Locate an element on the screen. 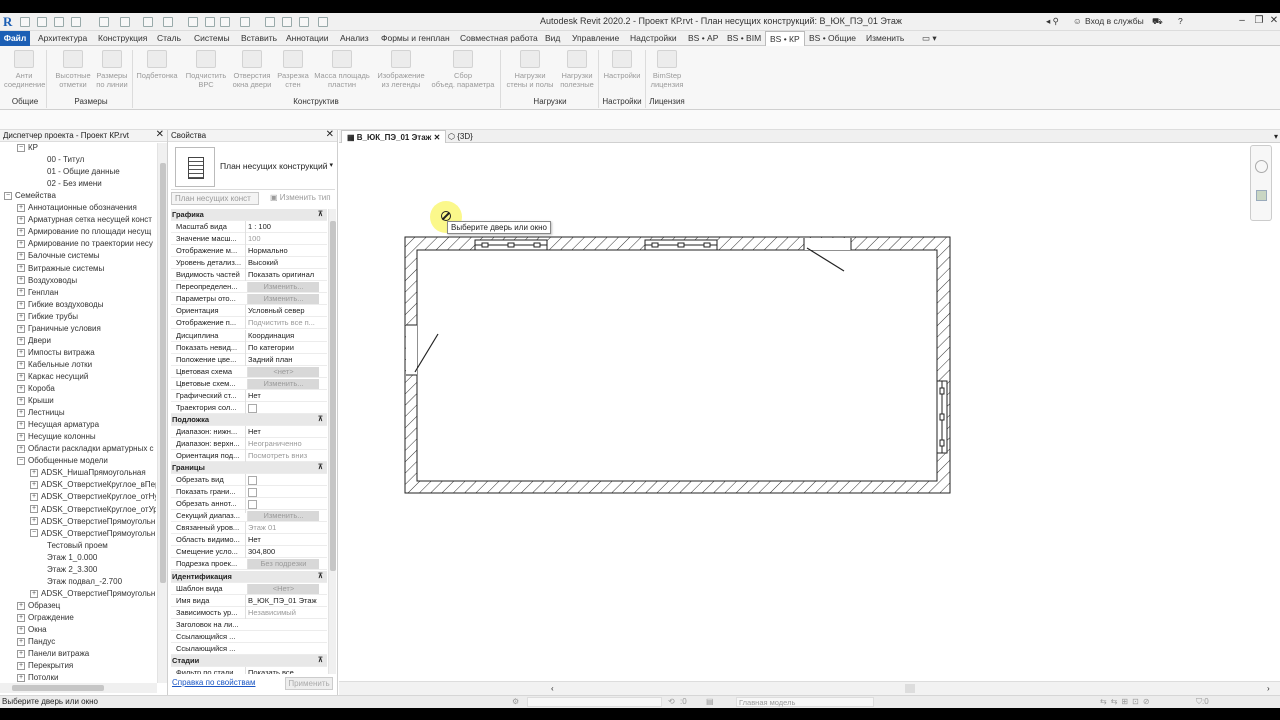 Image resolution: width=1280 pixels, height=720 pixels. property-row: Диапазон: нижн... Нет is located at coordinates (249, 431).